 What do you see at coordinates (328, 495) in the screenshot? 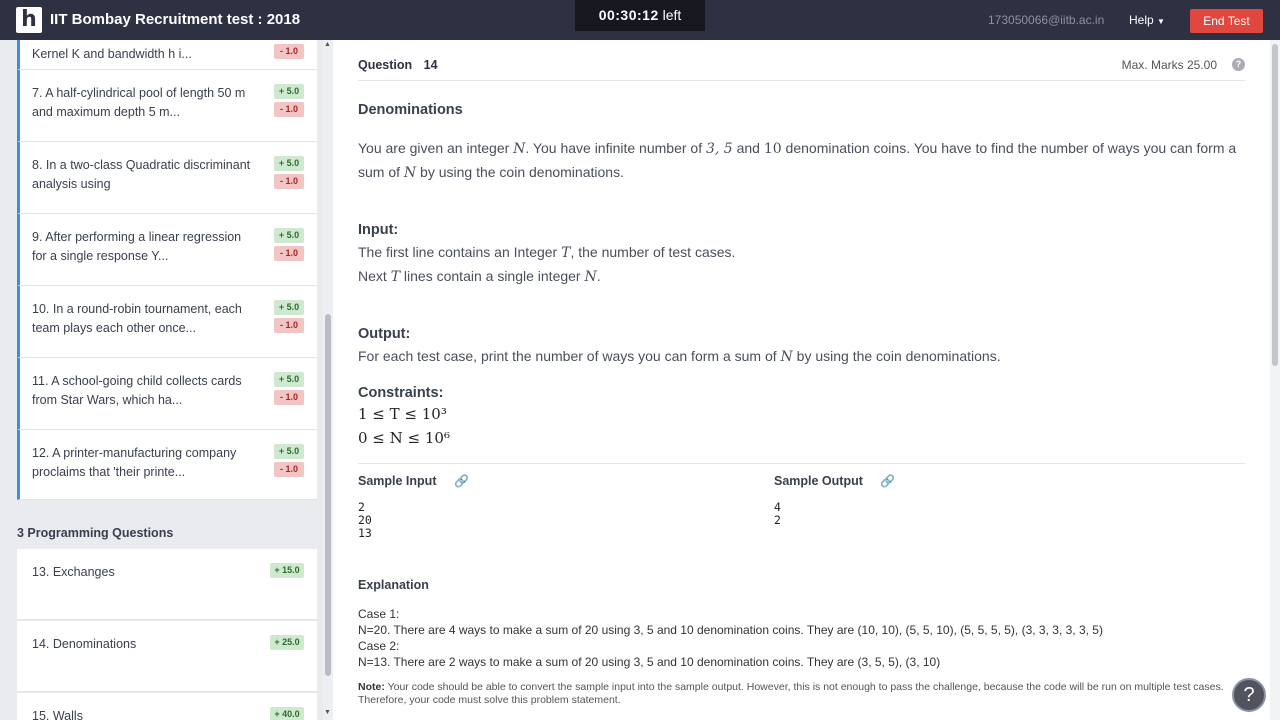
I see `sidebar-scroll-thumb` at bounding box center [328, 495].